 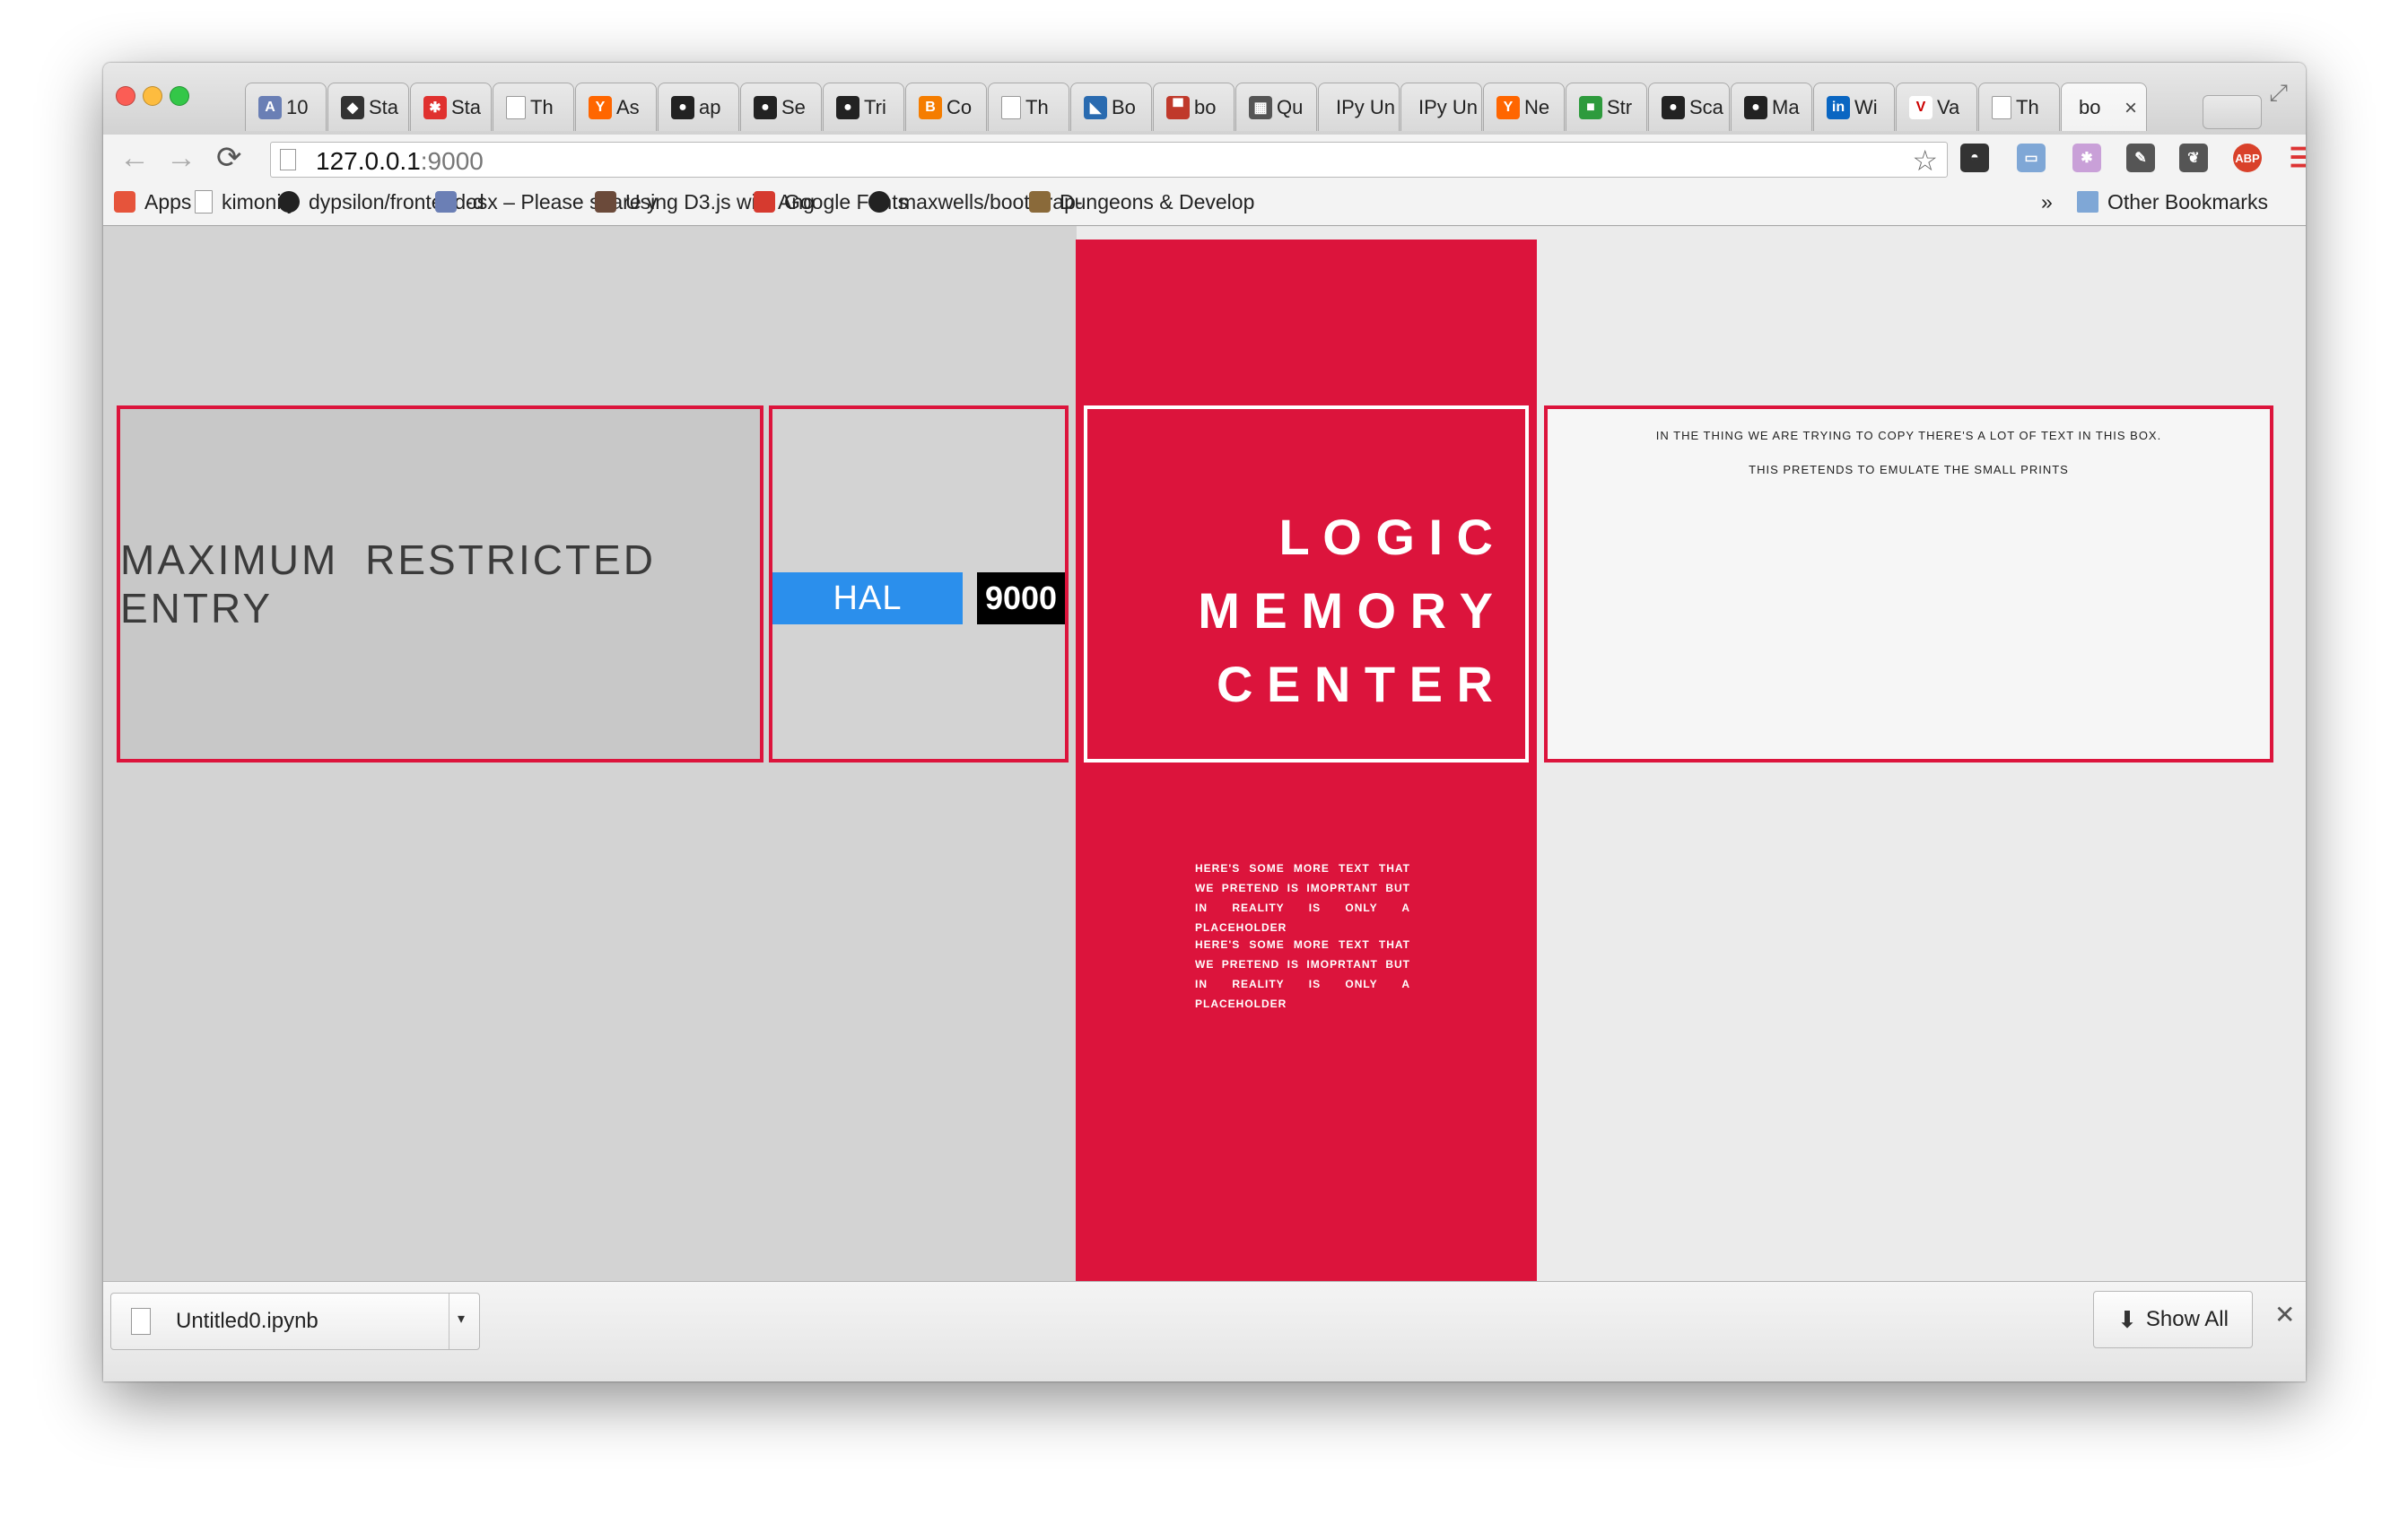 I want to click on tab-3: Th, so click(x=533, y=107).